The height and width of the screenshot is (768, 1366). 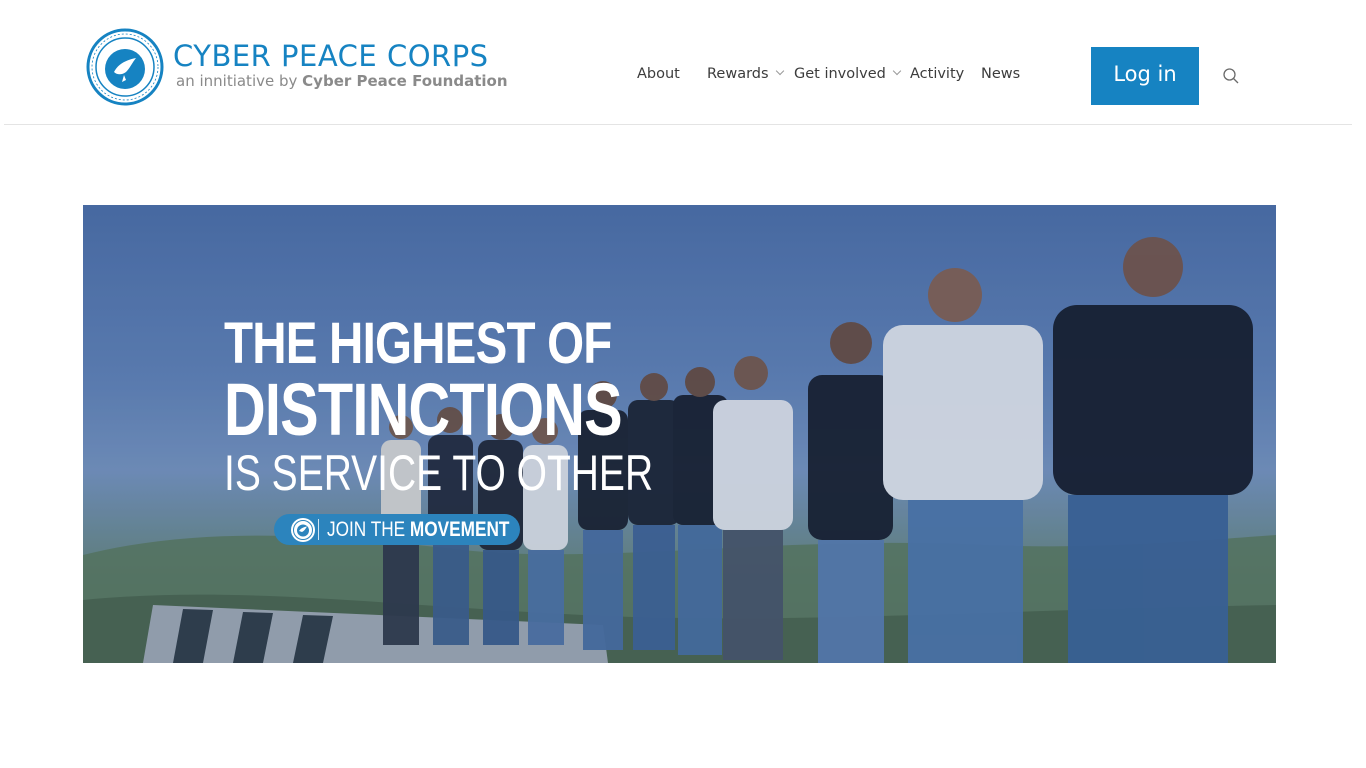 What do you see at coordinates (418, 343) in the screenshot?
I see `hero-headline-line1: THE HIGHEST OF` at bounding box center [418, 343].